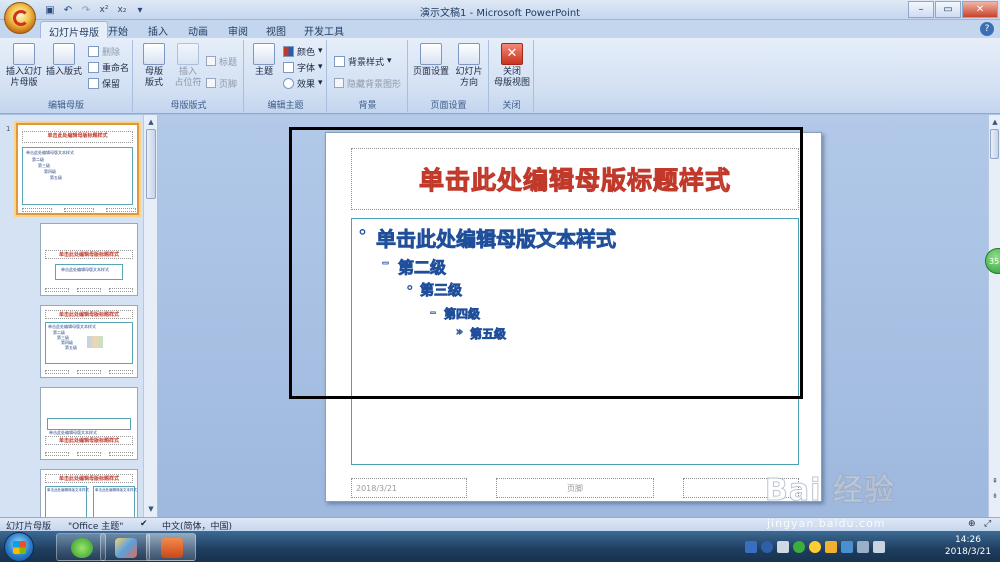 The width and height of the screenshot is (1000, 562). Describe the element at coordinates (306, 68) in the screenshot. I see `fonts-label: 字体` at that location.